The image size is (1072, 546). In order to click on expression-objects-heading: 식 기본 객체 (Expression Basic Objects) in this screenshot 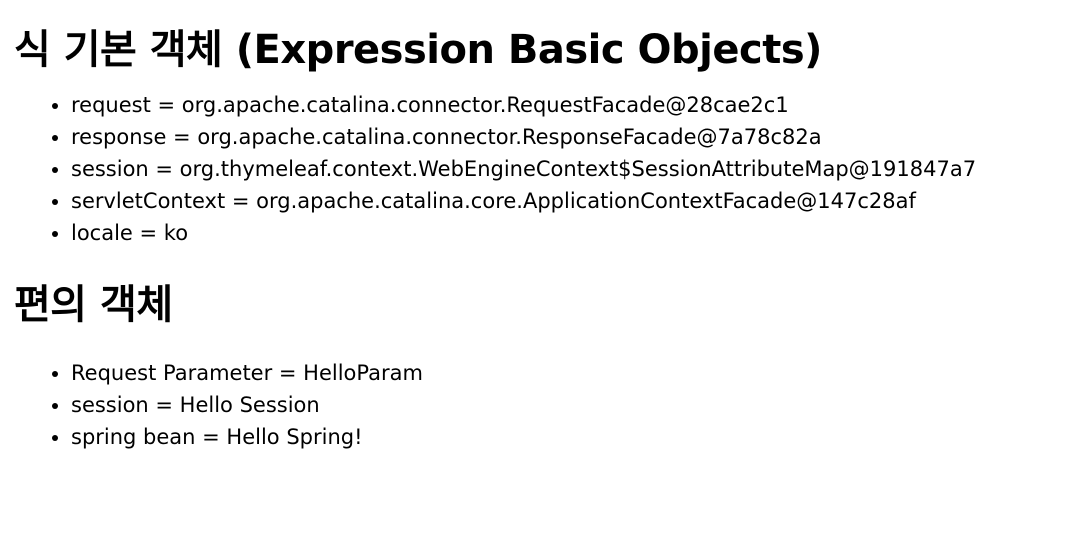, I will do `click(418, 50)`.